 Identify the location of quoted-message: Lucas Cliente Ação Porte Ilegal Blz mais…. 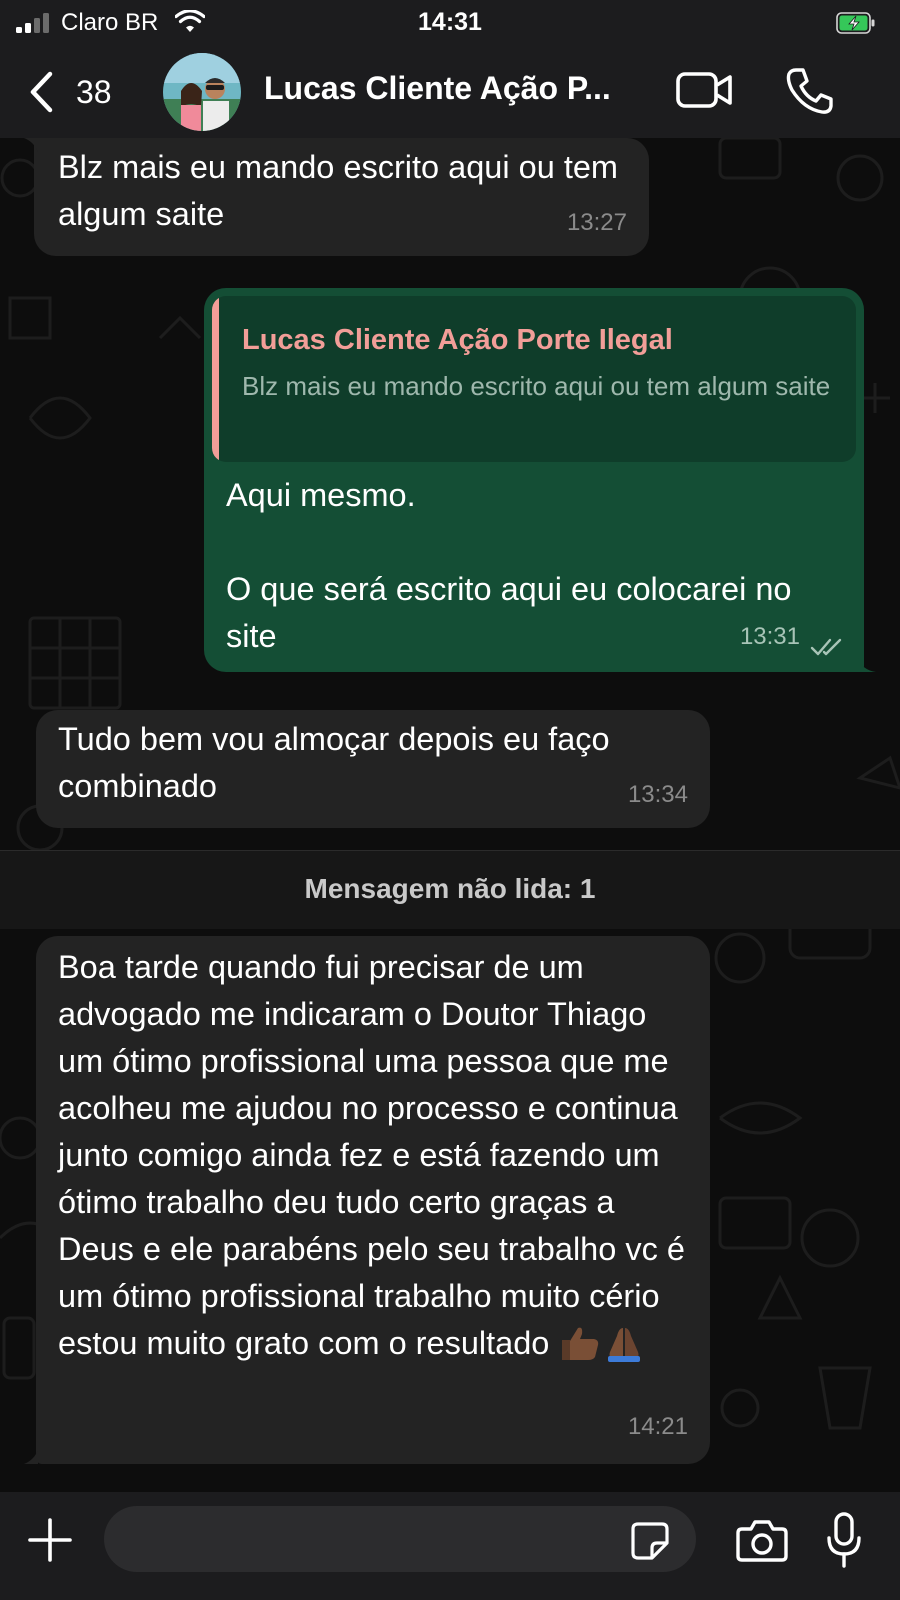
(534, 379).